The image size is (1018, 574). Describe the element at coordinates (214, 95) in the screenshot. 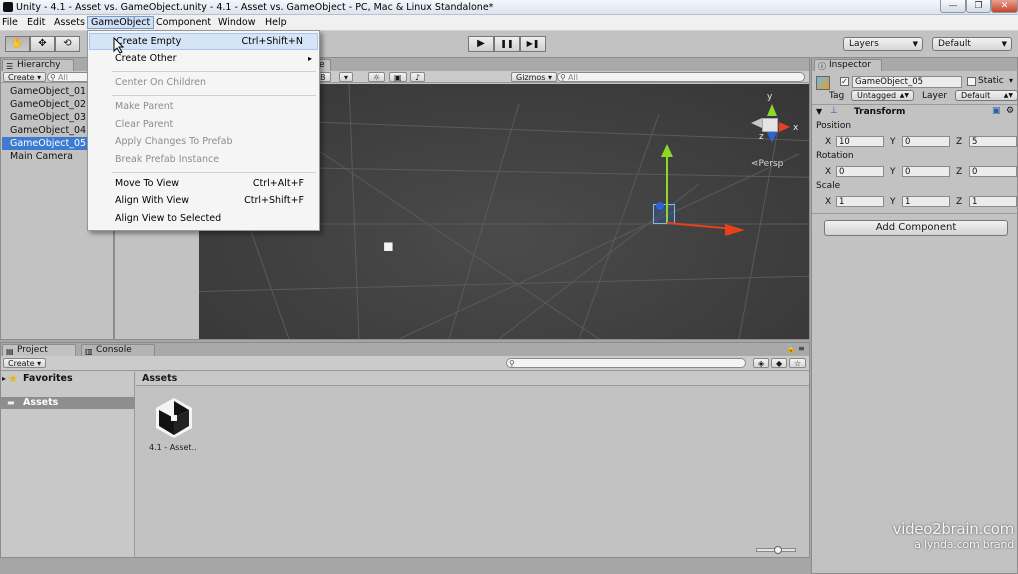

I see `menu-separator` at that location.